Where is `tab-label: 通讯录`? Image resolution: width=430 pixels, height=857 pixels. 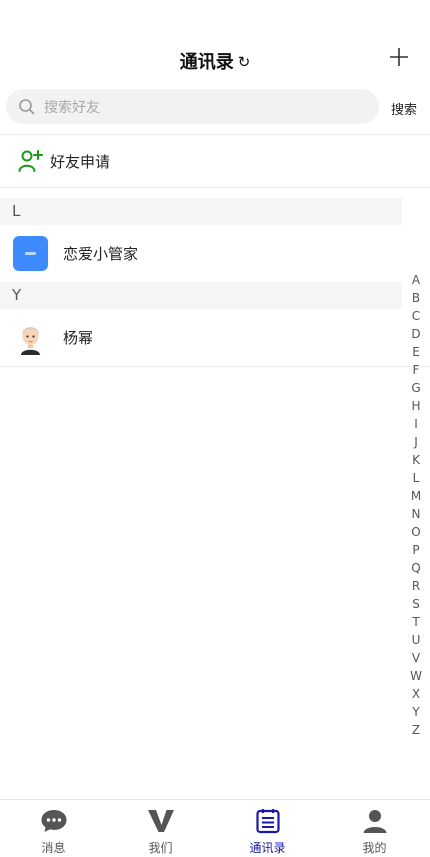 tab-label: 通讯录 is located at coordinates (267, 848).